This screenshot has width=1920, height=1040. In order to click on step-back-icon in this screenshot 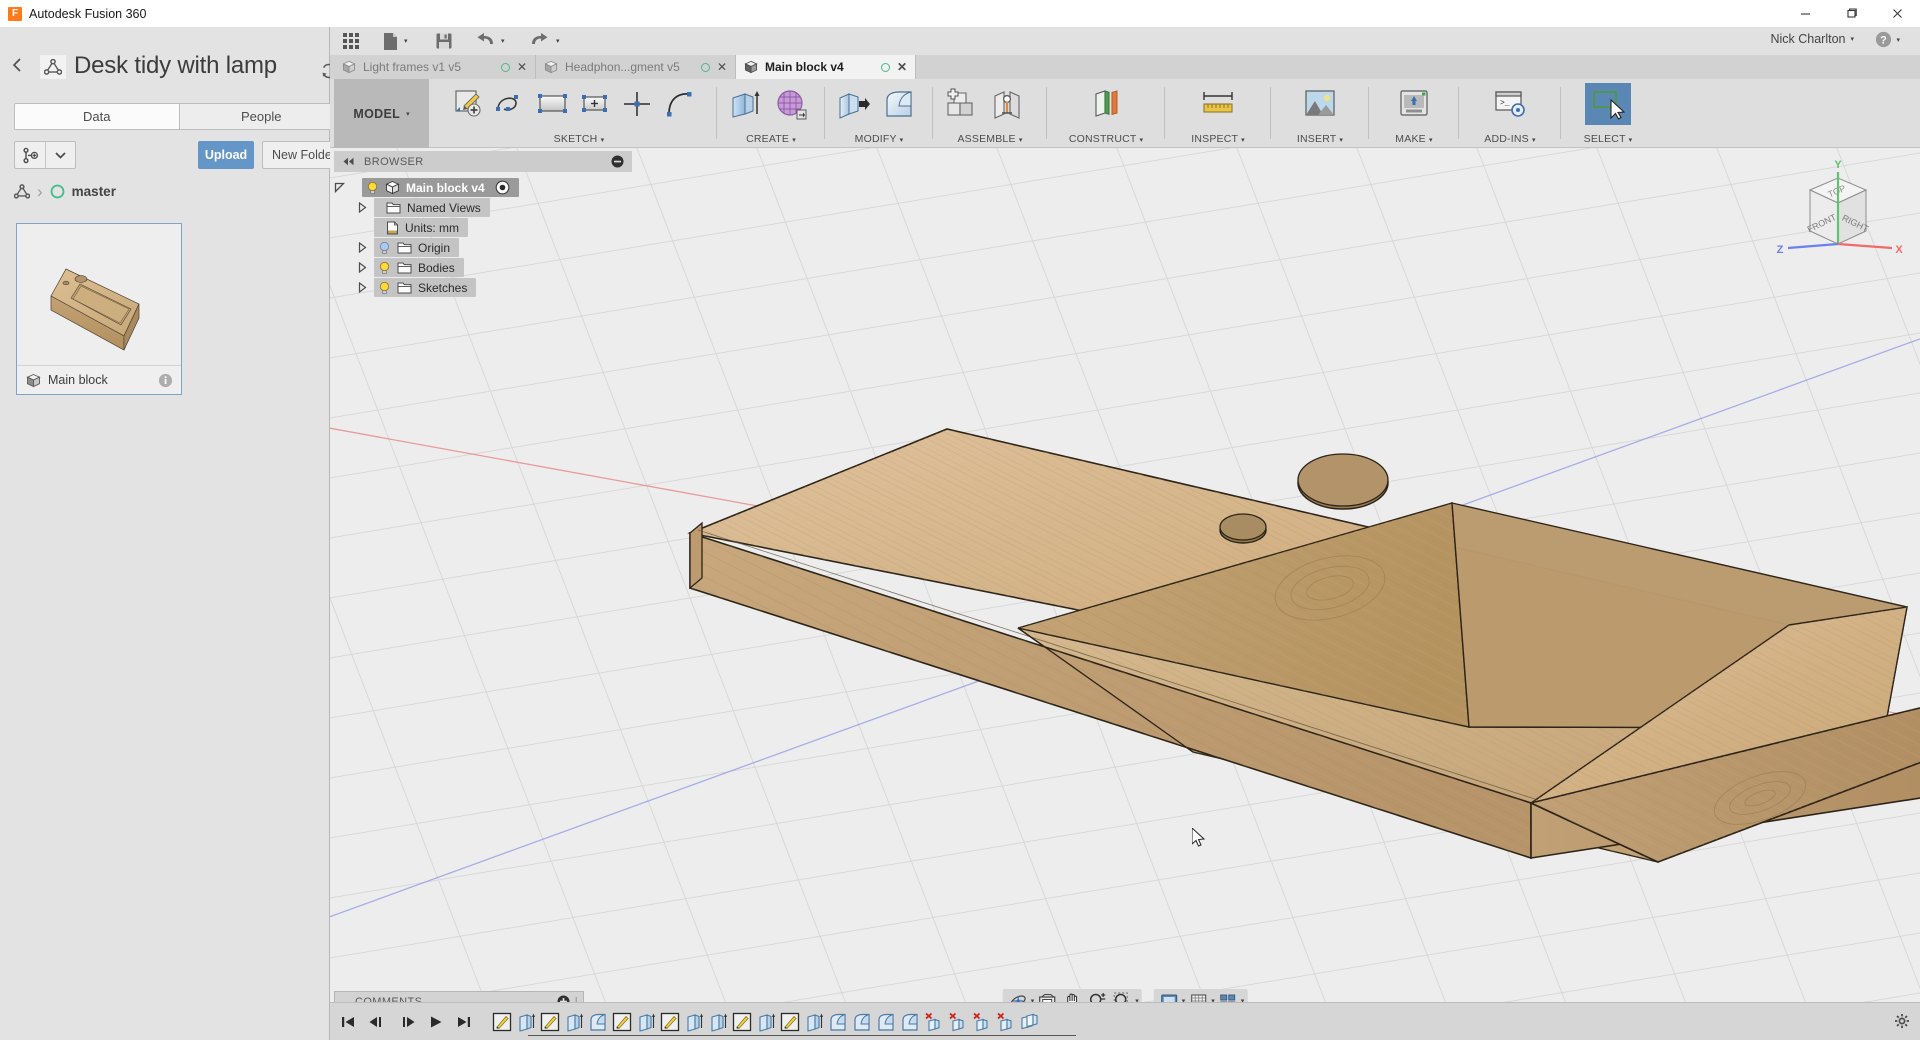, I will do `click(377, 1022)`.